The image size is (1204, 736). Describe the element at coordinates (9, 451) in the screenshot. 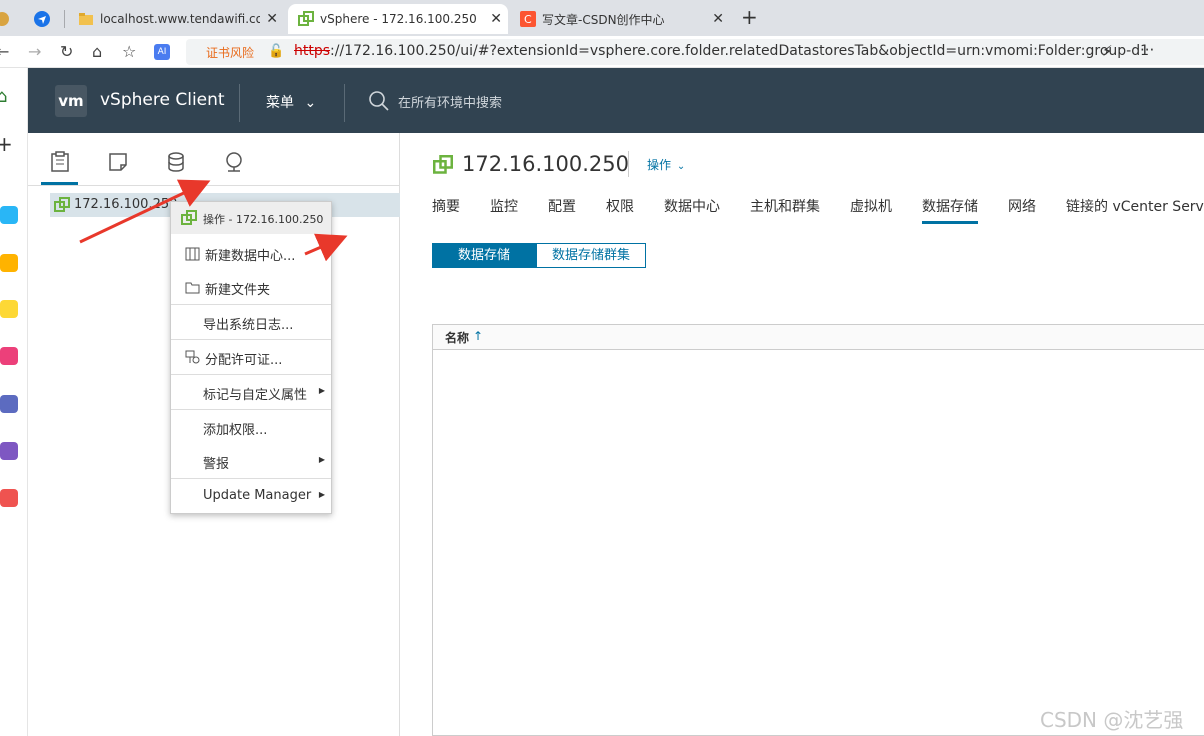

I see `chat-app-icon` at that location.